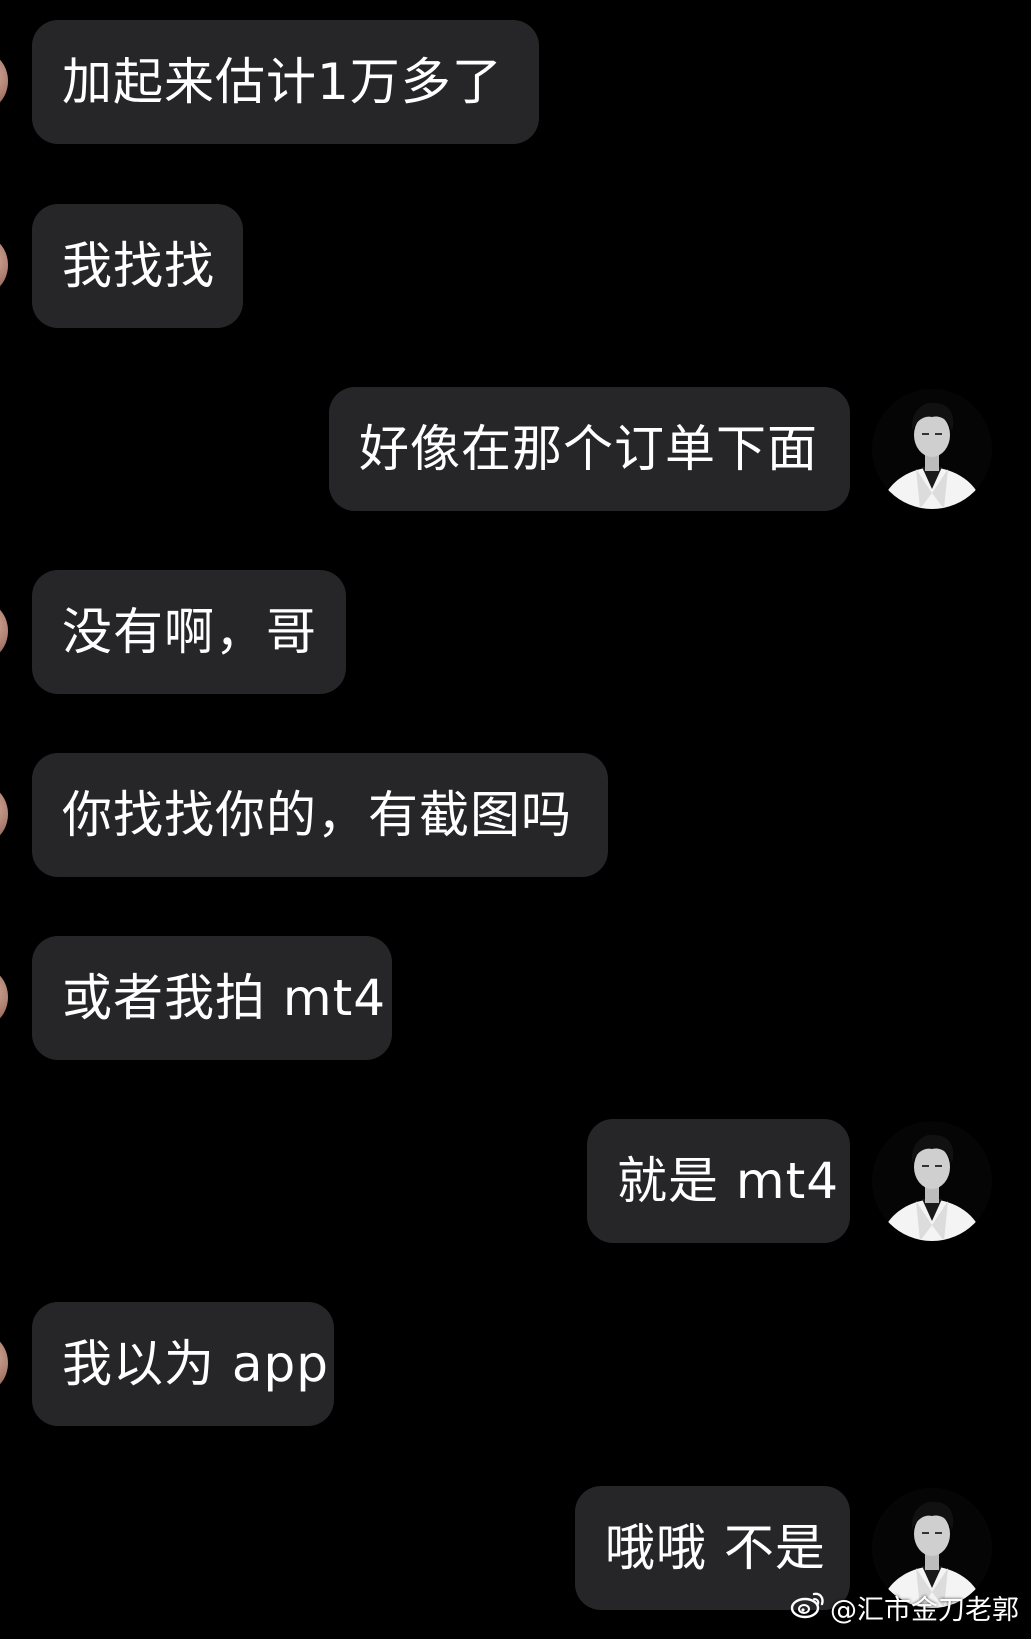  Describe the element at coordinates (285, 82) in the screenshot. I see `message-bubble: 加起来估计1万多了` at that location.